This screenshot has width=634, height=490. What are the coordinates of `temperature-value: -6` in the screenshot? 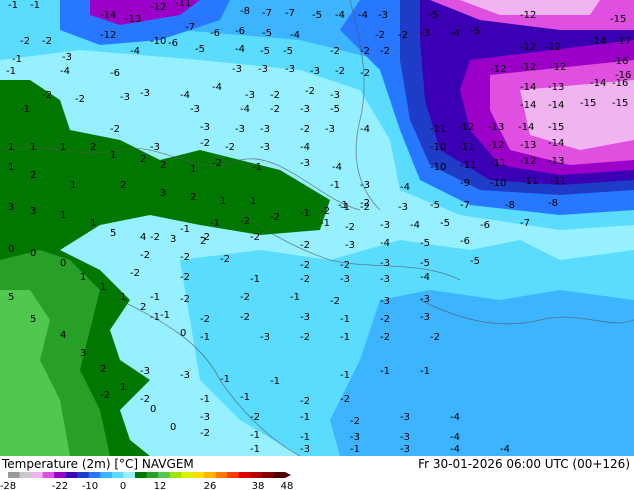 It's located at (173, 43).